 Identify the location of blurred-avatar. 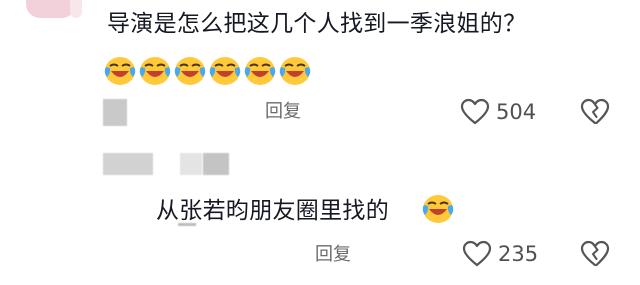
(128, 164).